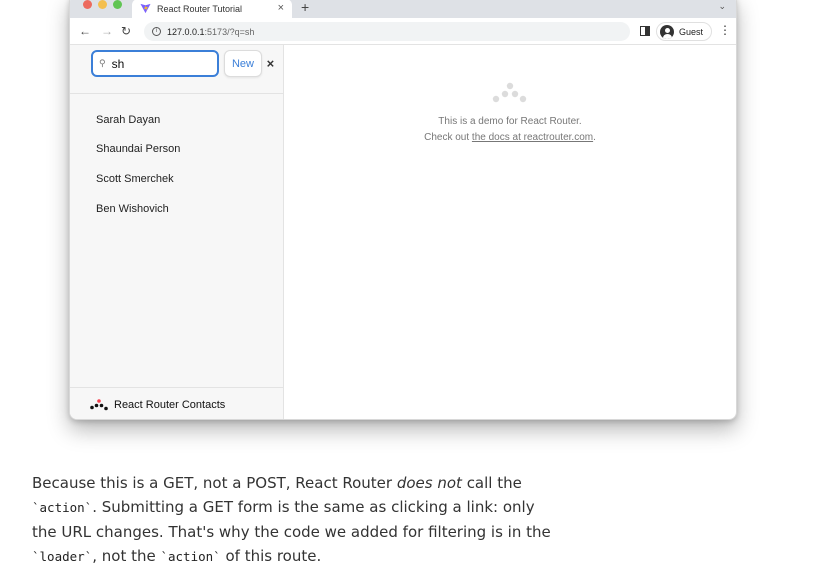 The height and width of the screenshot is (573, 815). I want to click on new-contact-button: New, so click(243, 63).